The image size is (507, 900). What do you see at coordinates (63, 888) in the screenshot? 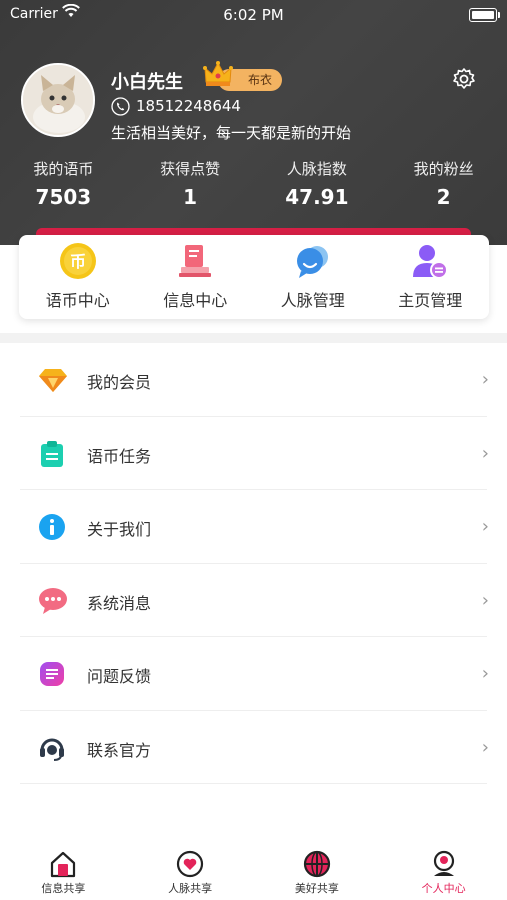
I see `tab-label: 信息共享` at bounding box center [63, 888].